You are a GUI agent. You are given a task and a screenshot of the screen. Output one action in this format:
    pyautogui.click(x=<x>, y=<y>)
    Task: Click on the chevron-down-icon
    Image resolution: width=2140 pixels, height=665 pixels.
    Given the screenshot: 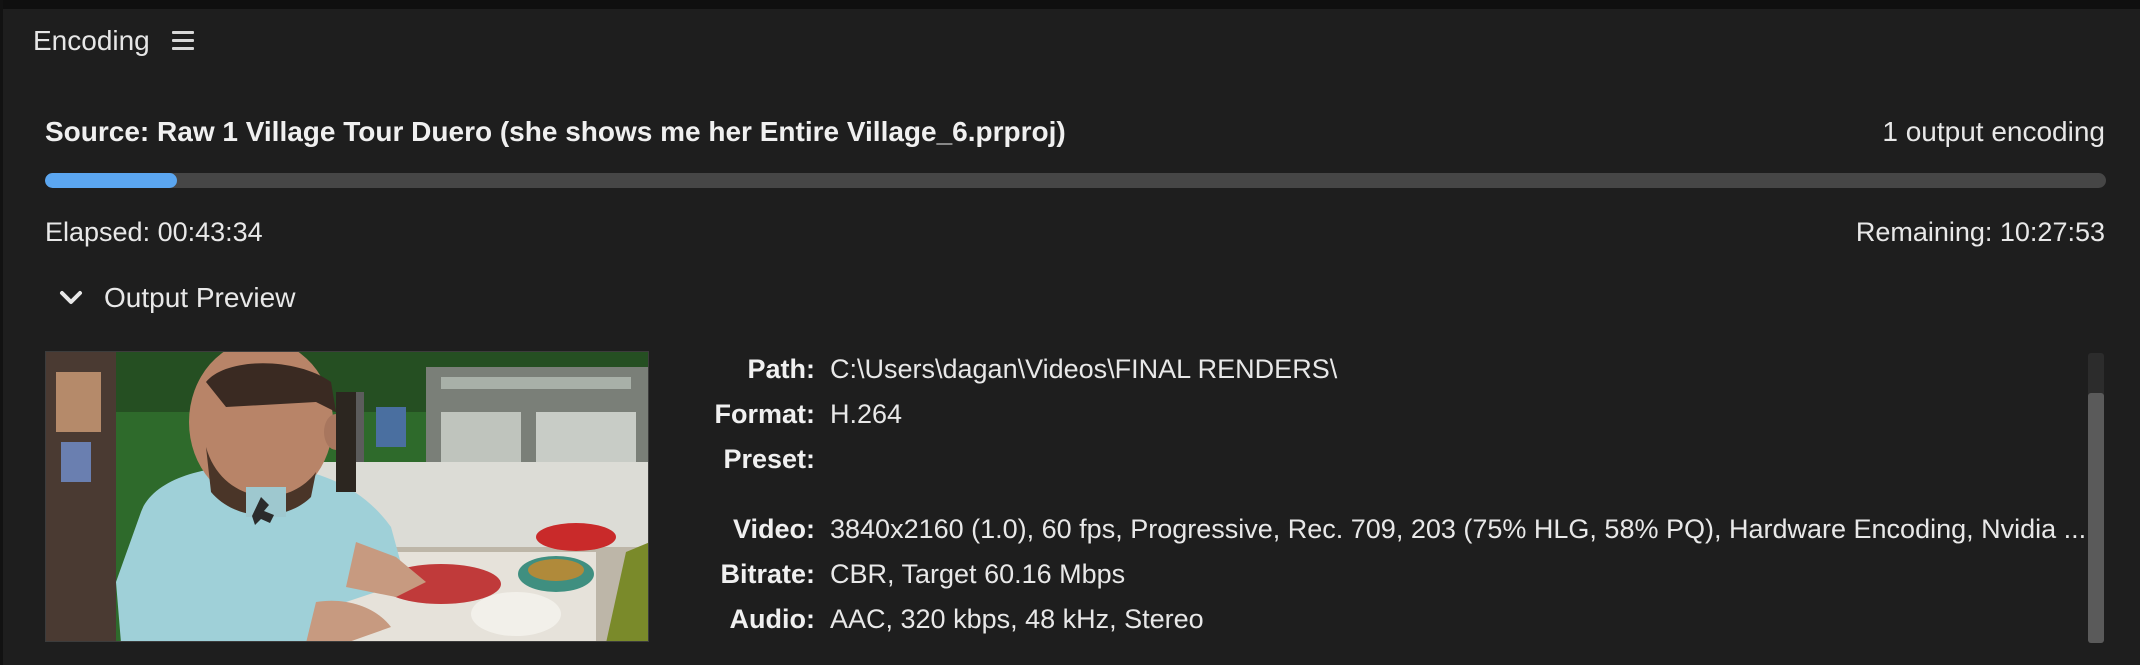 What is the action you would take?
    pyautogui.click(x=71, y=297)
    